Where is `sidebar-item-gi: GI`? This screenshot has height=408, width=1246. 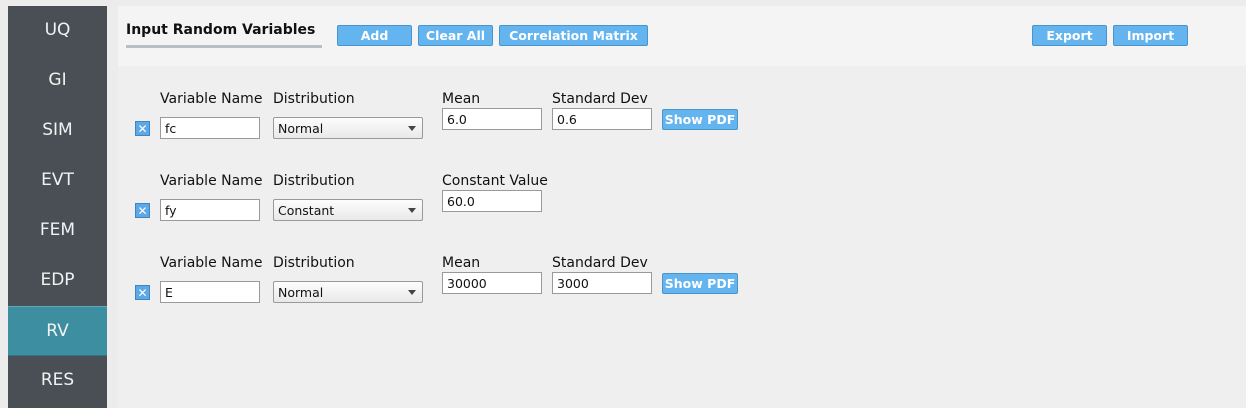
sidebar-item-gi: GI is located at coordinates (57, 80).